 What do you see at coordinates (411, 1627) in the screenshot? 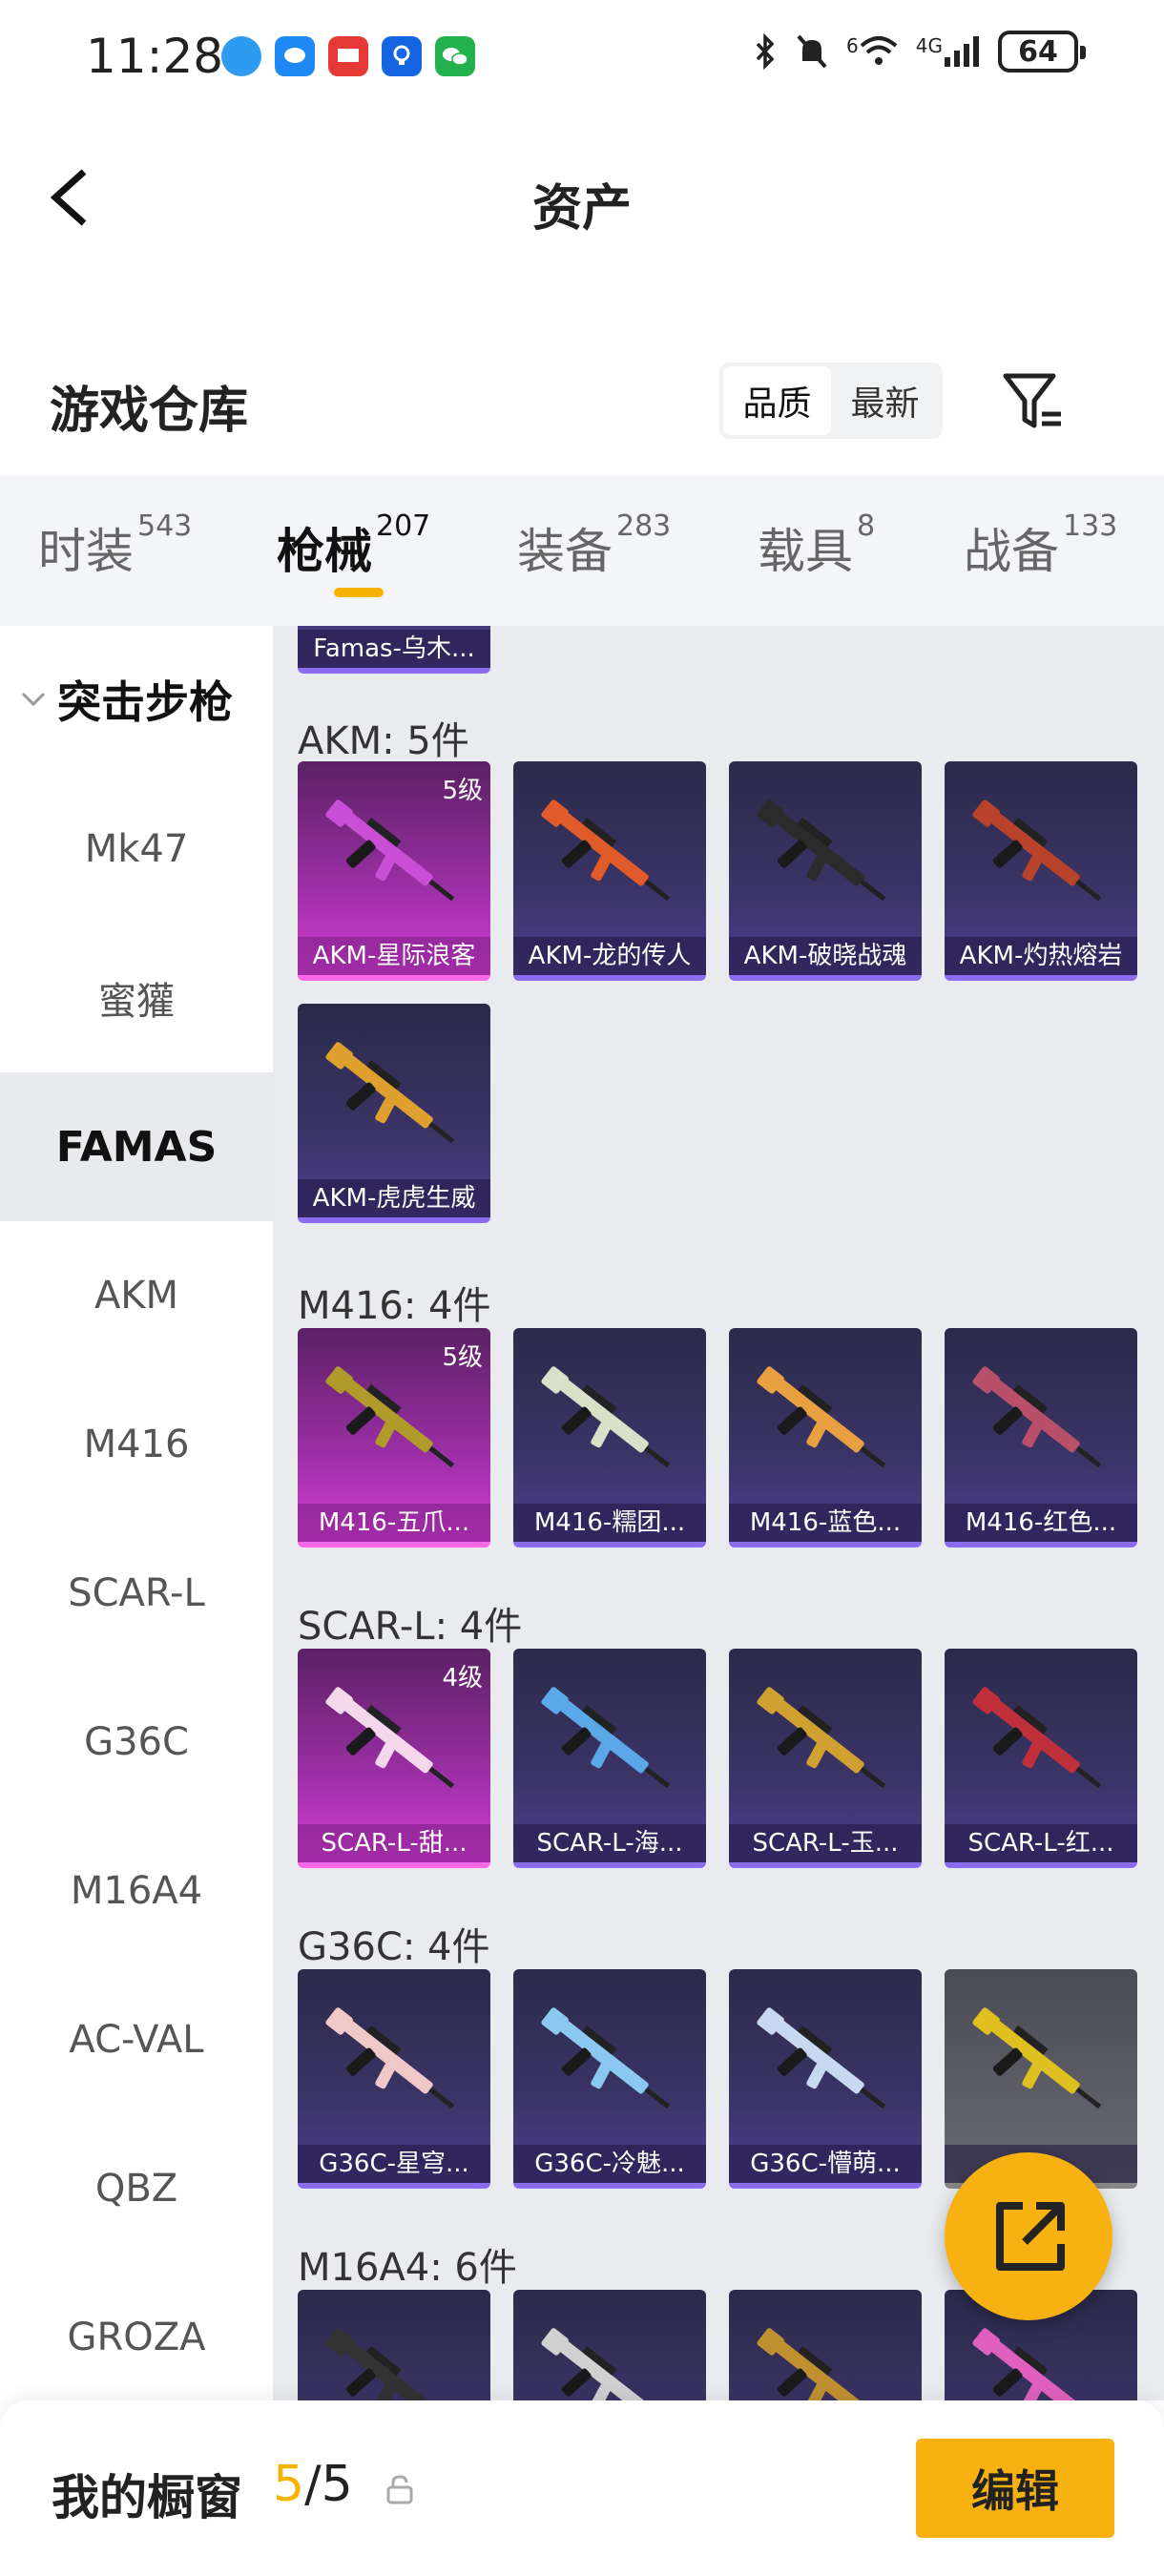
I see `group-header-scar-l: SCAR-L: 4件` at bounding box center [411, 1627].